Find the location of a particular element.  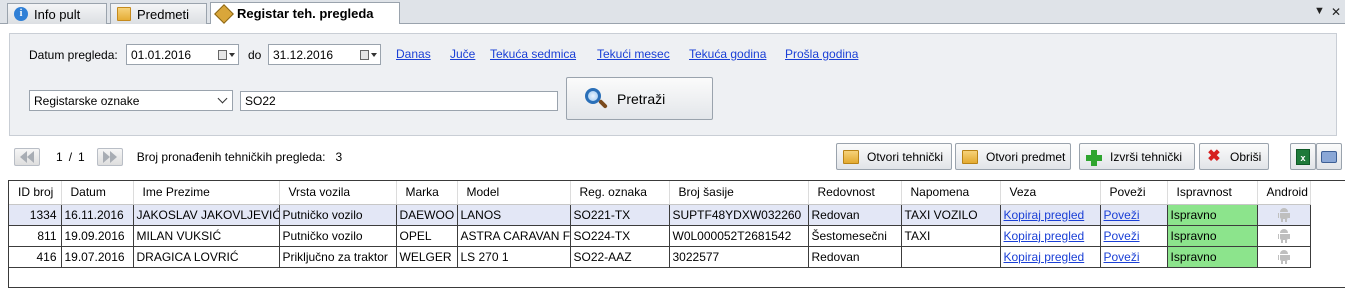

tab-registar: Registar teh. pregleda is located at coordinates (305, 13).